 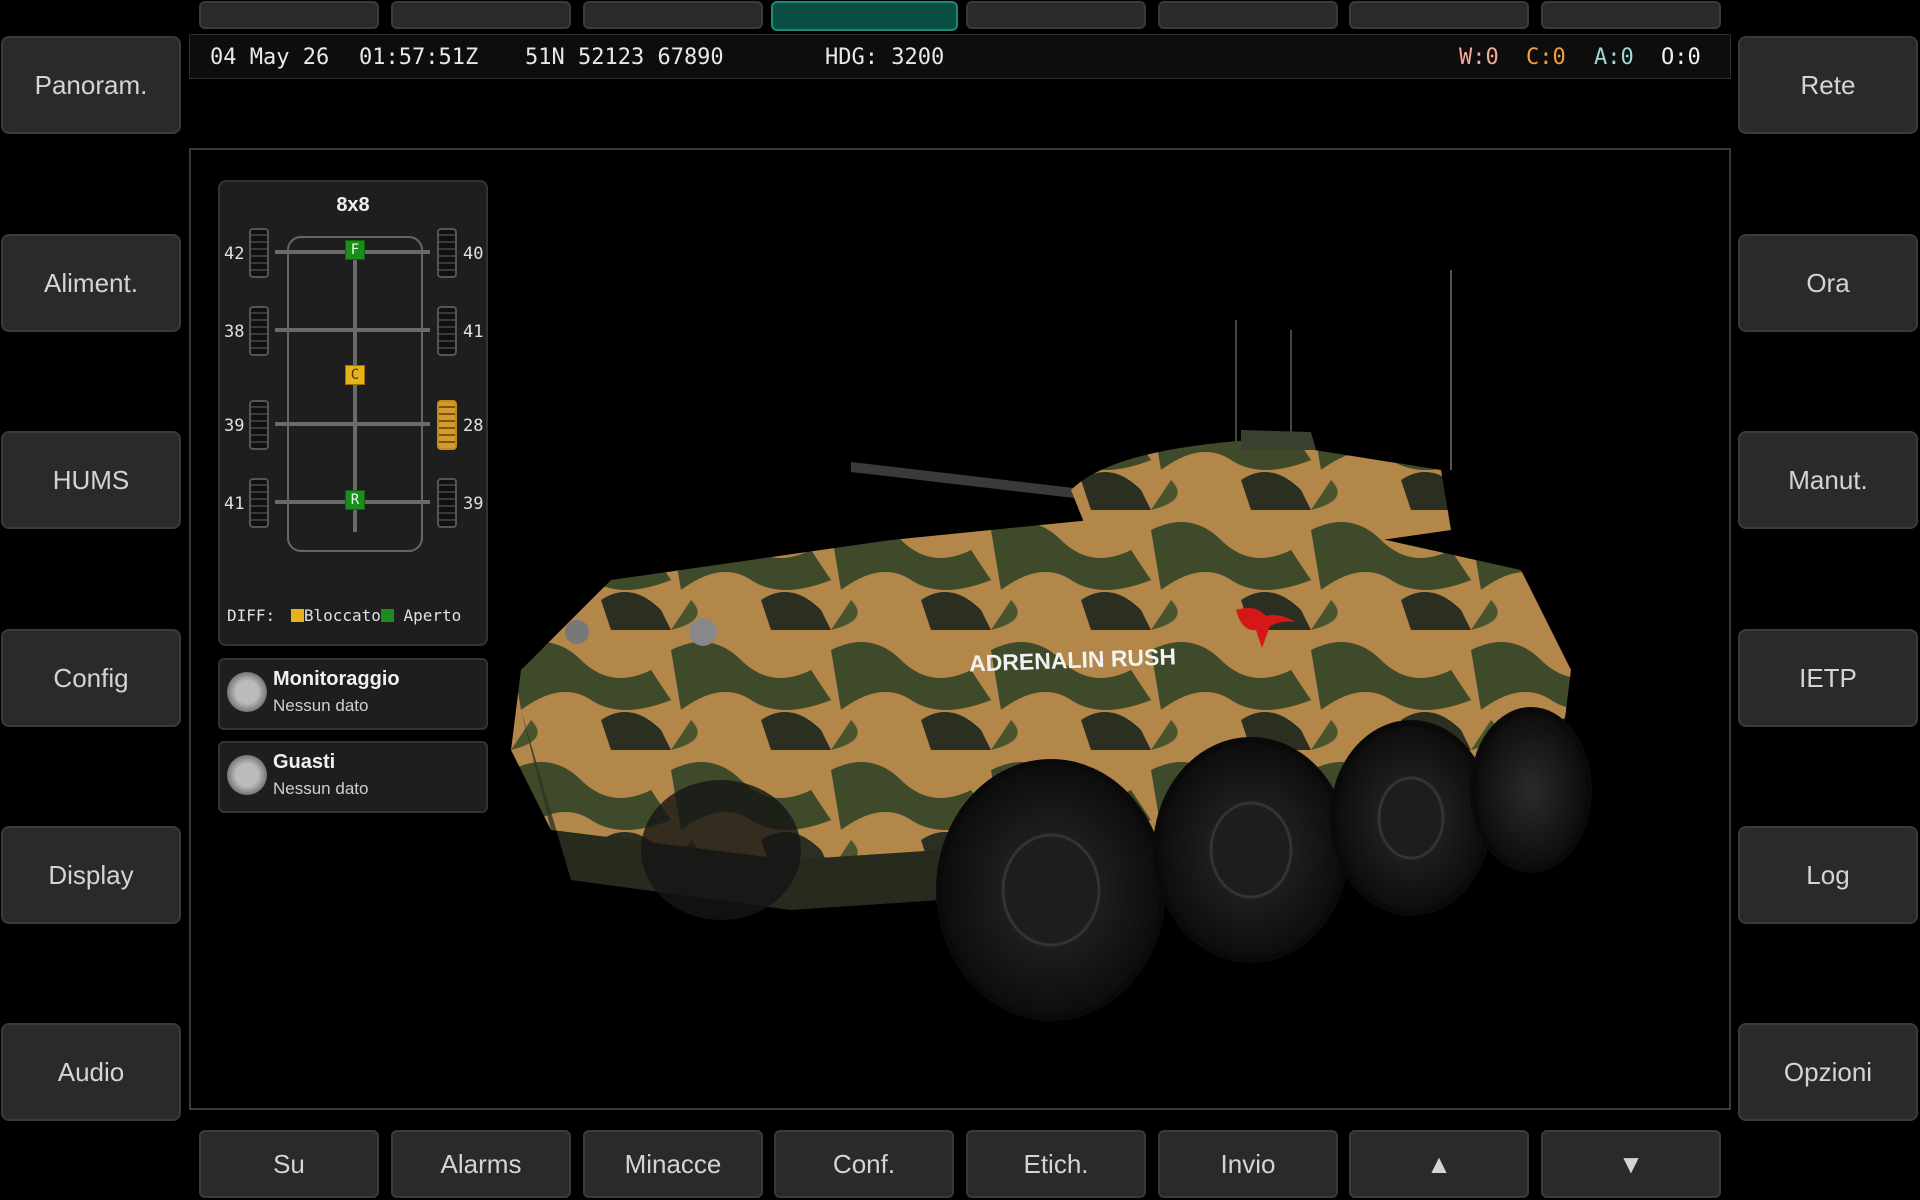 I want to click on caution-counter: C:0, so click(x=1546, y=57).